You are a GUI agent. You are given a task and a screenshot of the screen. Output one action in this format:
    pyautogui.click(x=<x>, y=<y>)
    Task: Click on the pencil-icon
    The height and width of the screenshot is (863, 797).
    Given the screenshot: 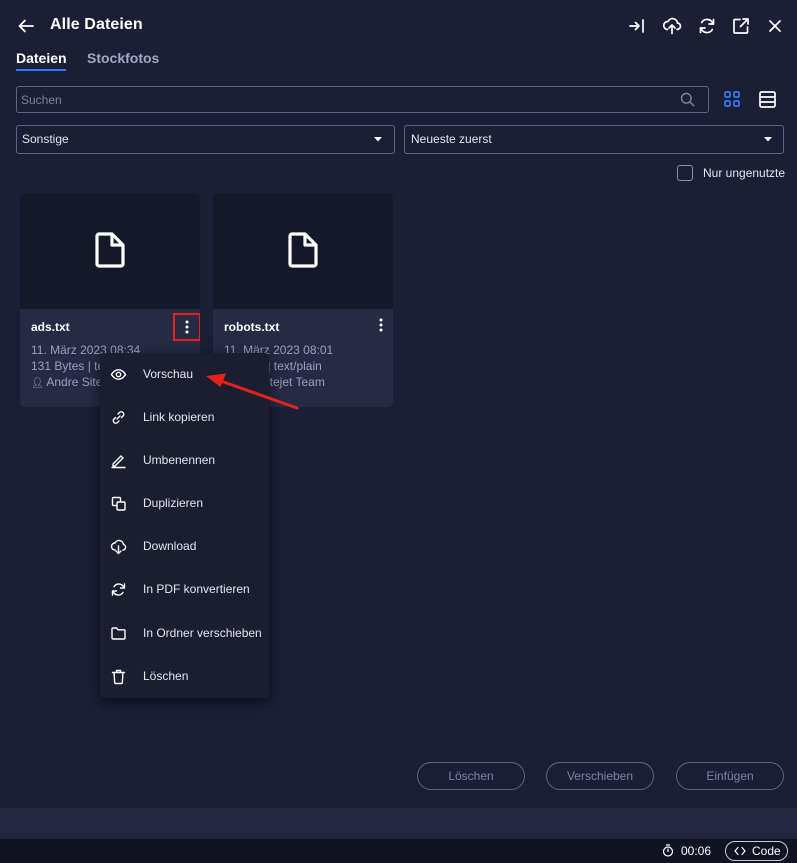 What is the action you would take?
    pyautogui.click(x=118, y=460)
    